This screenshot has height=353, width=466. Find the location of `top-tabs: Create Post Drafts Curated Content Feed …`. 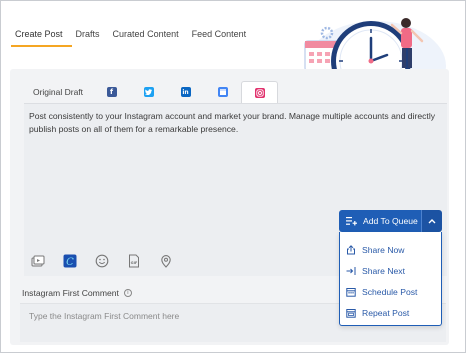

top-tabs: Create Post Drafts Curated Content Feed … is located at coordinates (133, 34).